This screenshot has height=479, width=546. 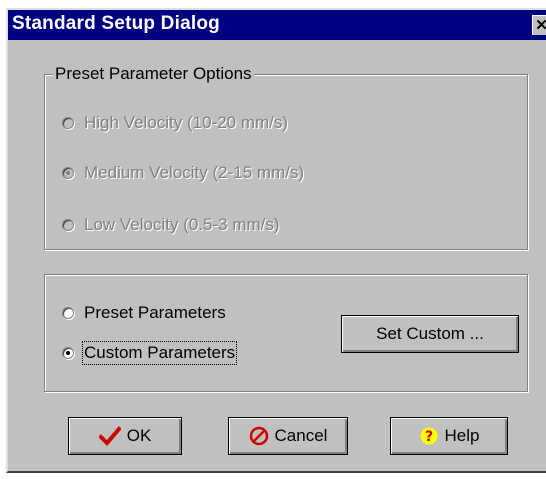 What do you see at coordinates (259, 436) in the screenshot?
I see `no-entry-icon` at bounding box center [259, 436].